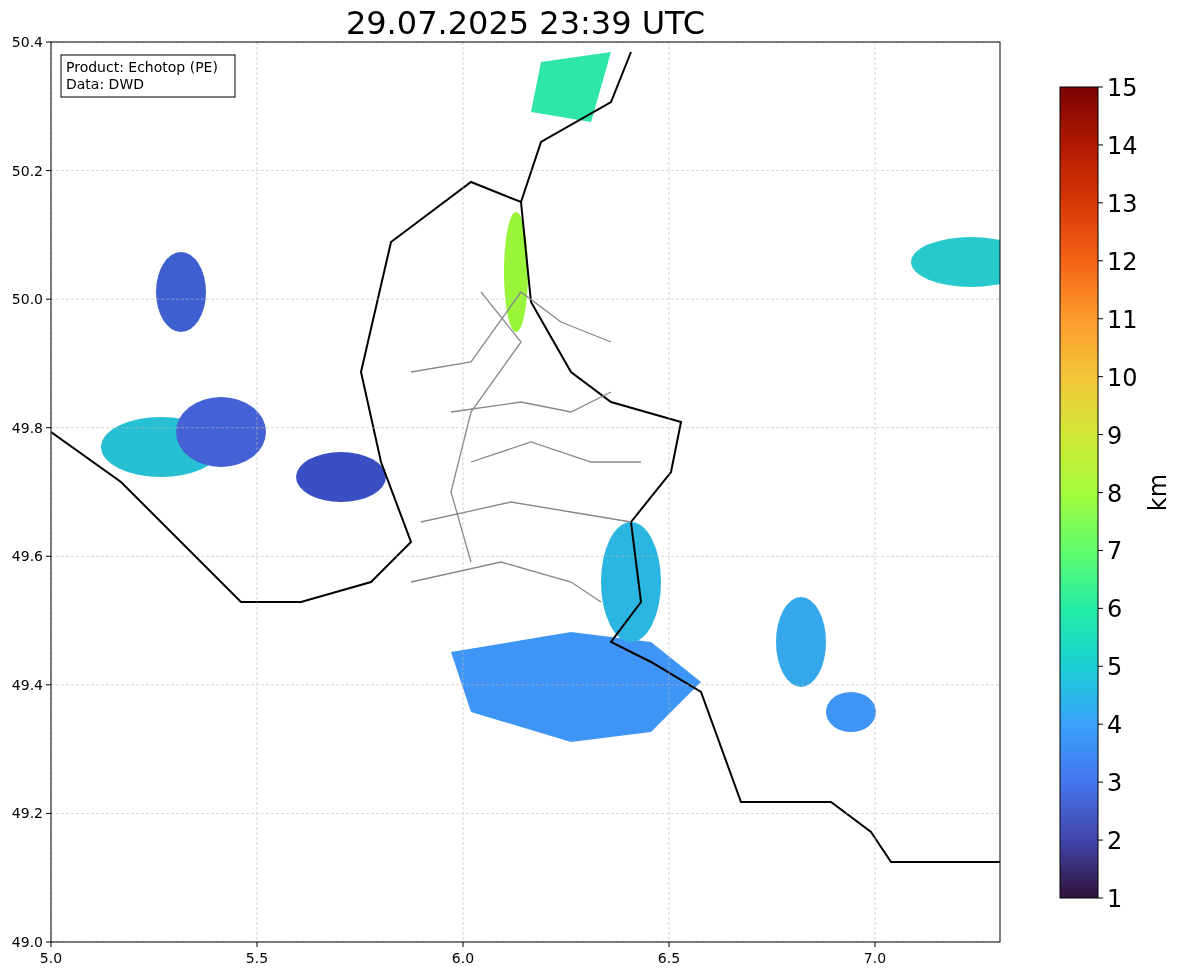 Image resolution: width=1178 pixels, height=976 pixels. Describe the element at coordinates (27, 427) in the screenshot. I see `y-tick-label: 49.8` at that location.